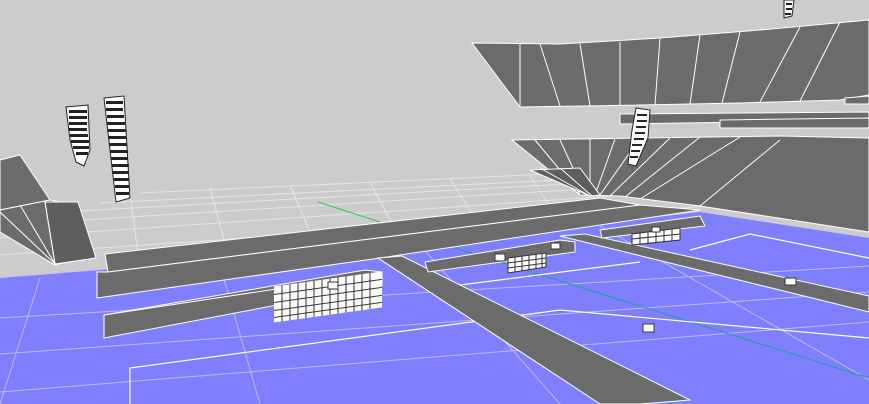 This screenshot has width=869, height=404. I want to click on floor-monitor-b, so click(790, 281).